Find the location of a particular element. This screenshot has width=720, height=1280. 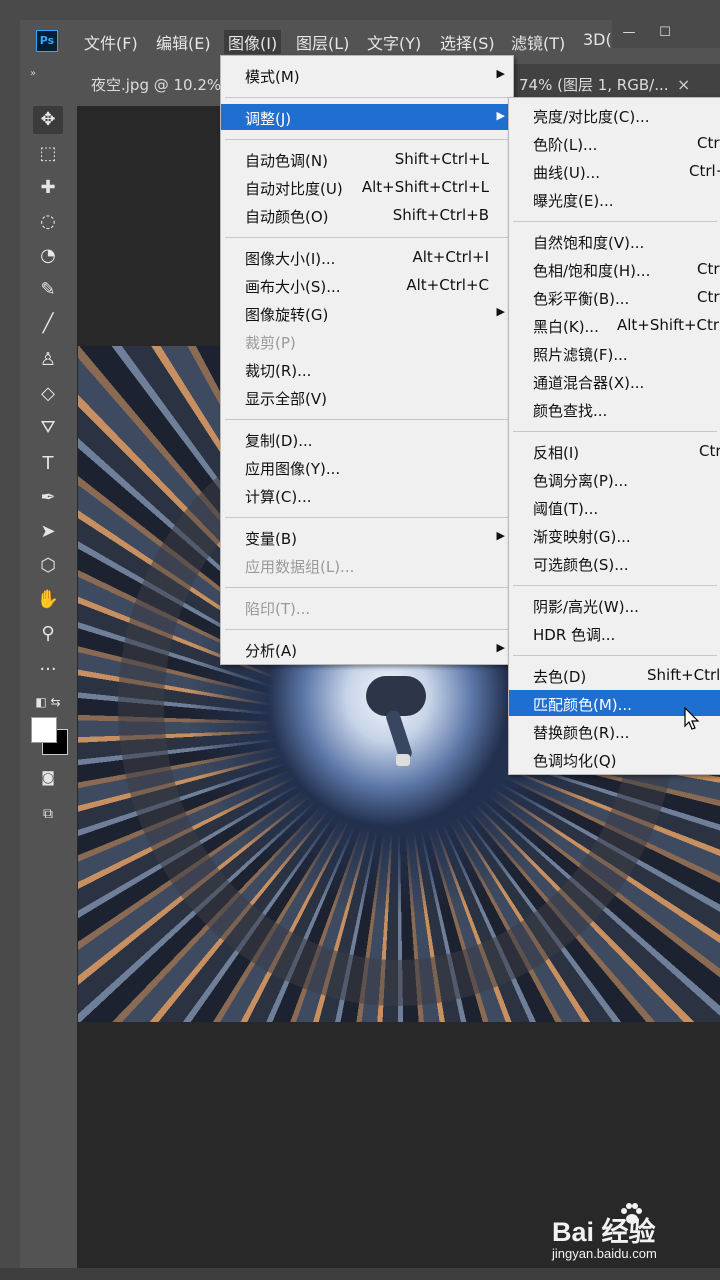

image_menu-item: 画布大小(S)... Alt+Ctrl+C is located at coordinates (367, 285).